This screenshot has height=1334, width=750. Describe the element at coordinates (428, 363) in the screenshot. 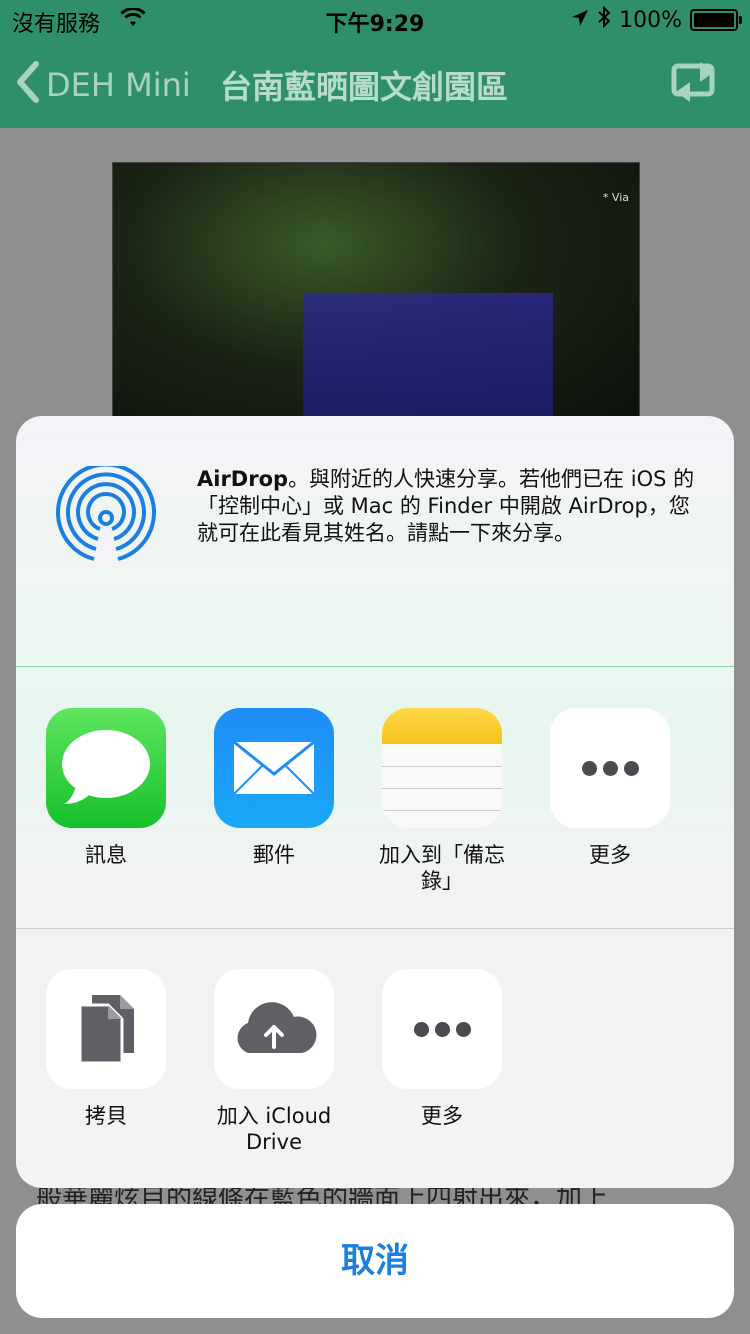

I see `photo-building` at that location.